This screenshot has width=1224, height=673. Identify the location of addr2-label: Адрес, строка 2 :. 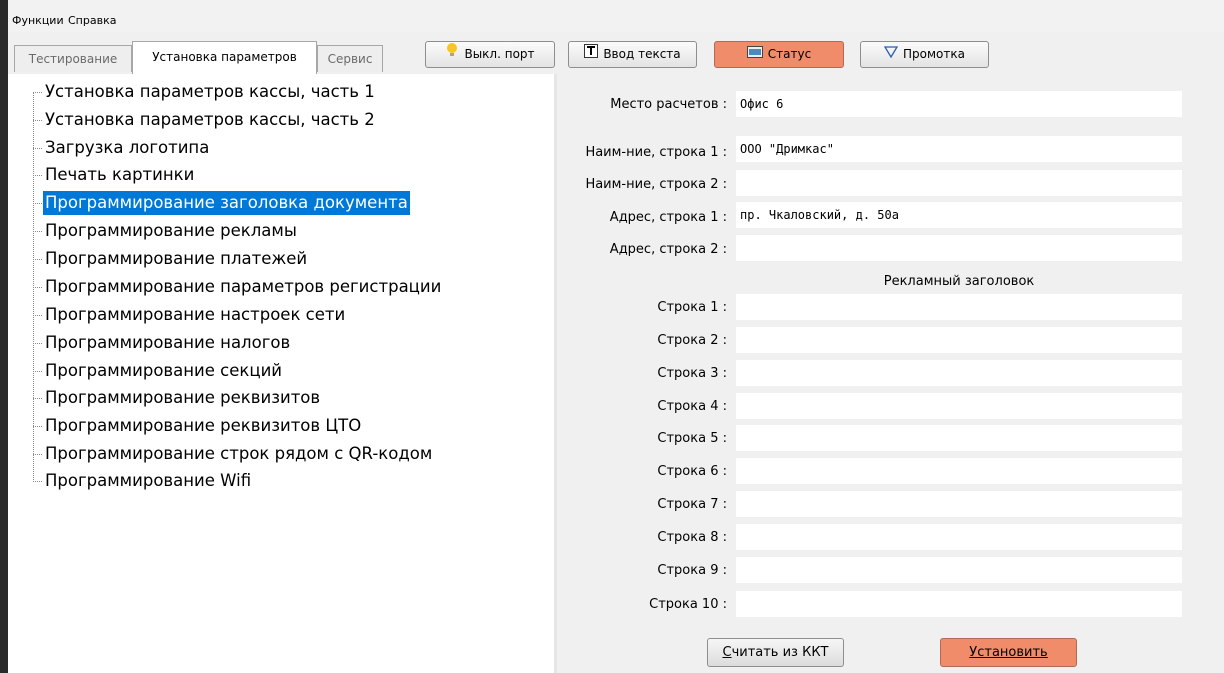
(668, 249).